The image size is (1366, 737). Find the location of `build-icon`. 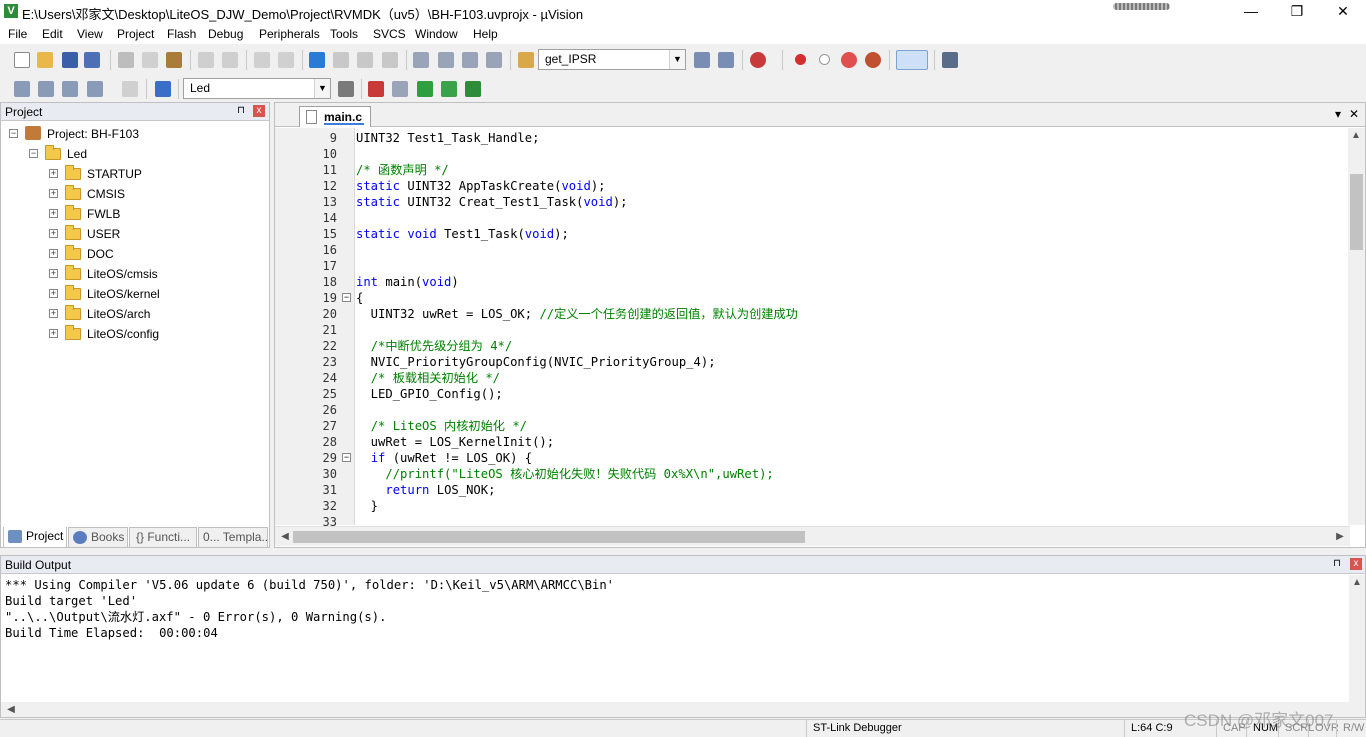

build-icon is located at coordinates (46, 89).